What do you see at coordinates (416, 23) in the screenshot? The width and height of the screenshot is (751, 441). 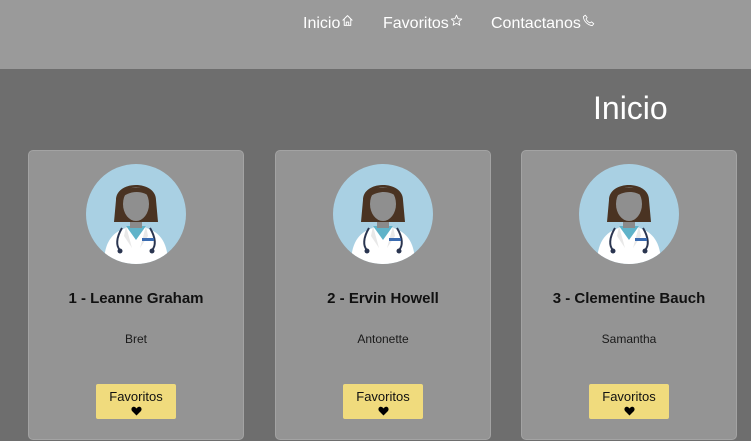 I see `nav-item-label: Favoritos` at bounding box center [416, 23].